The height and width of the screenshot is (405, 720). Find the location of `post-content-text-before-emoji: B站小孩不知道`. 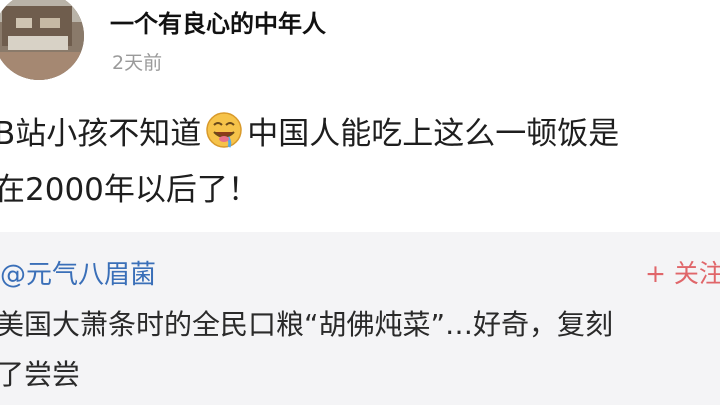

post-content-text-before-emoji: B站小孩不知道 is located at coordinates (101, 134).